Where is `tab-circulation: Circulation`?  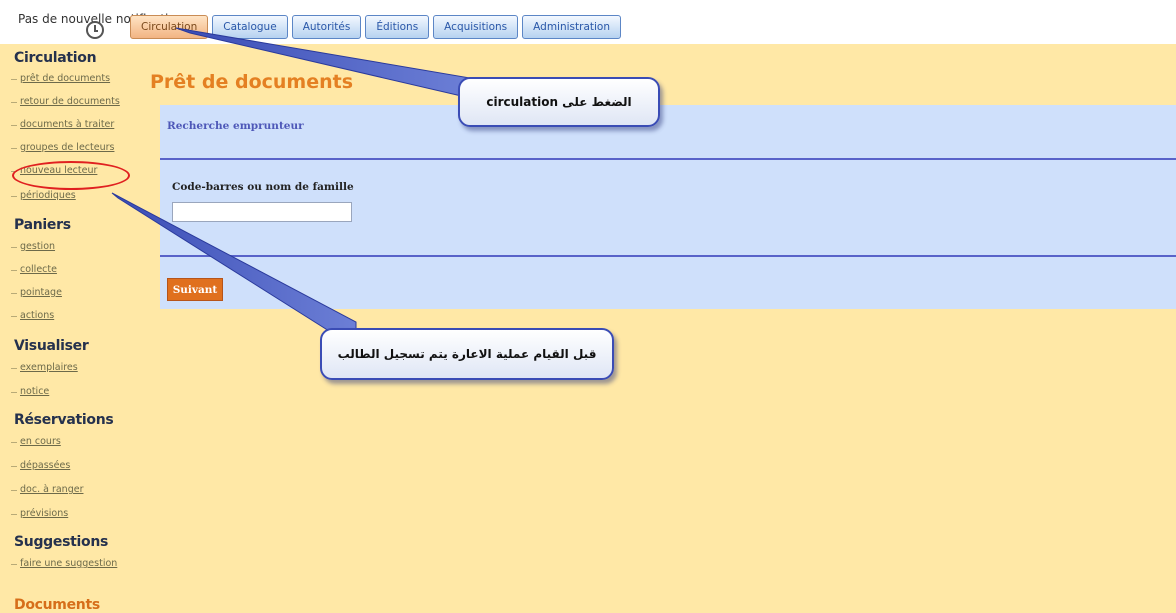 tab-circulation: Circulation is located at coordinates (169, 27).